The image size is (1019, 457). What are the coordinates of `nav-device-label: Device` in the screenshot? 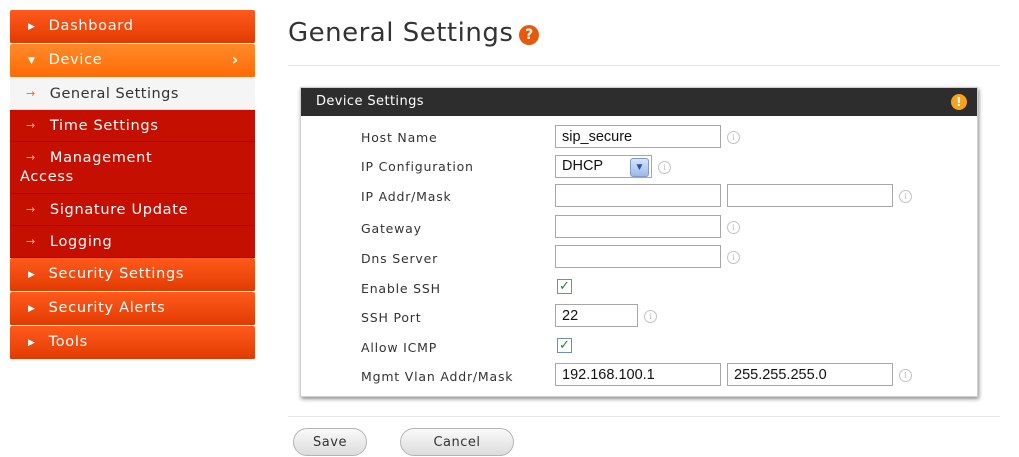 It's located at (75, 60).